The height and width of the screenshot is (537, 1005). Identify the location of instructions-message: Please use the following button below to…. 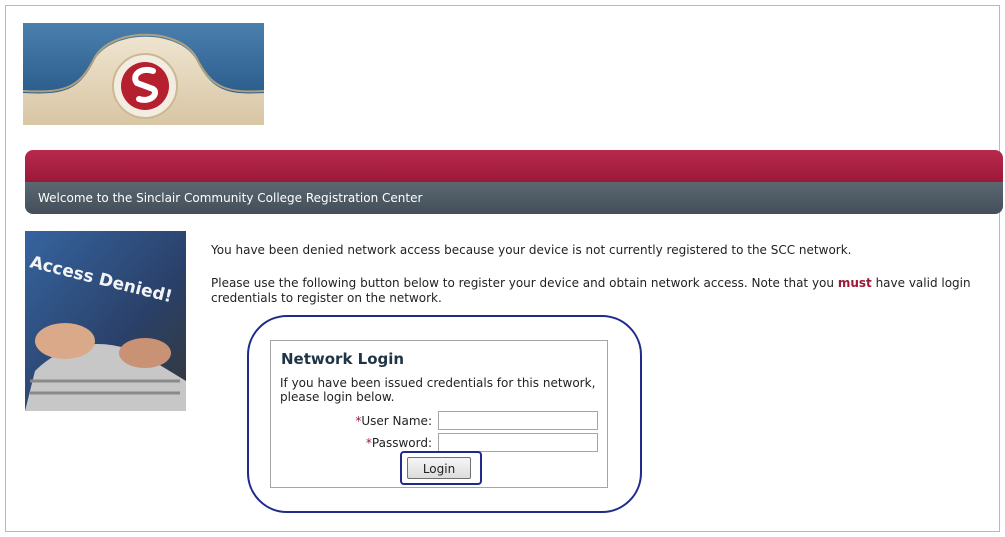
(591, 290).